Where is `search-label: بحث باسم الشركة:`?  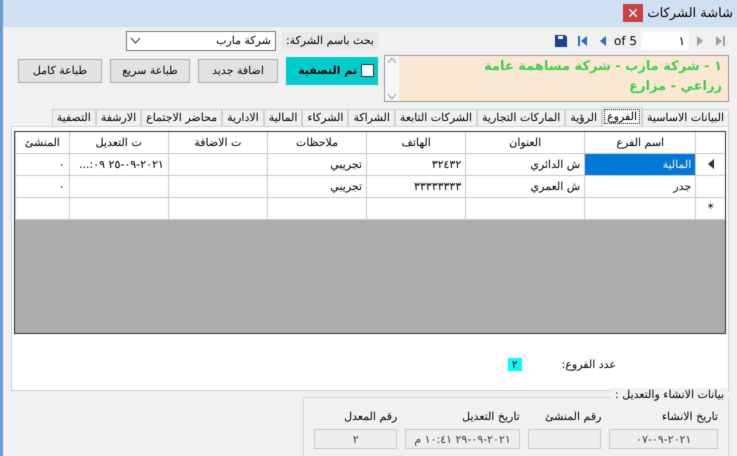 search-label: بحث باسم الشركة: is located at coordinates (330, 41).